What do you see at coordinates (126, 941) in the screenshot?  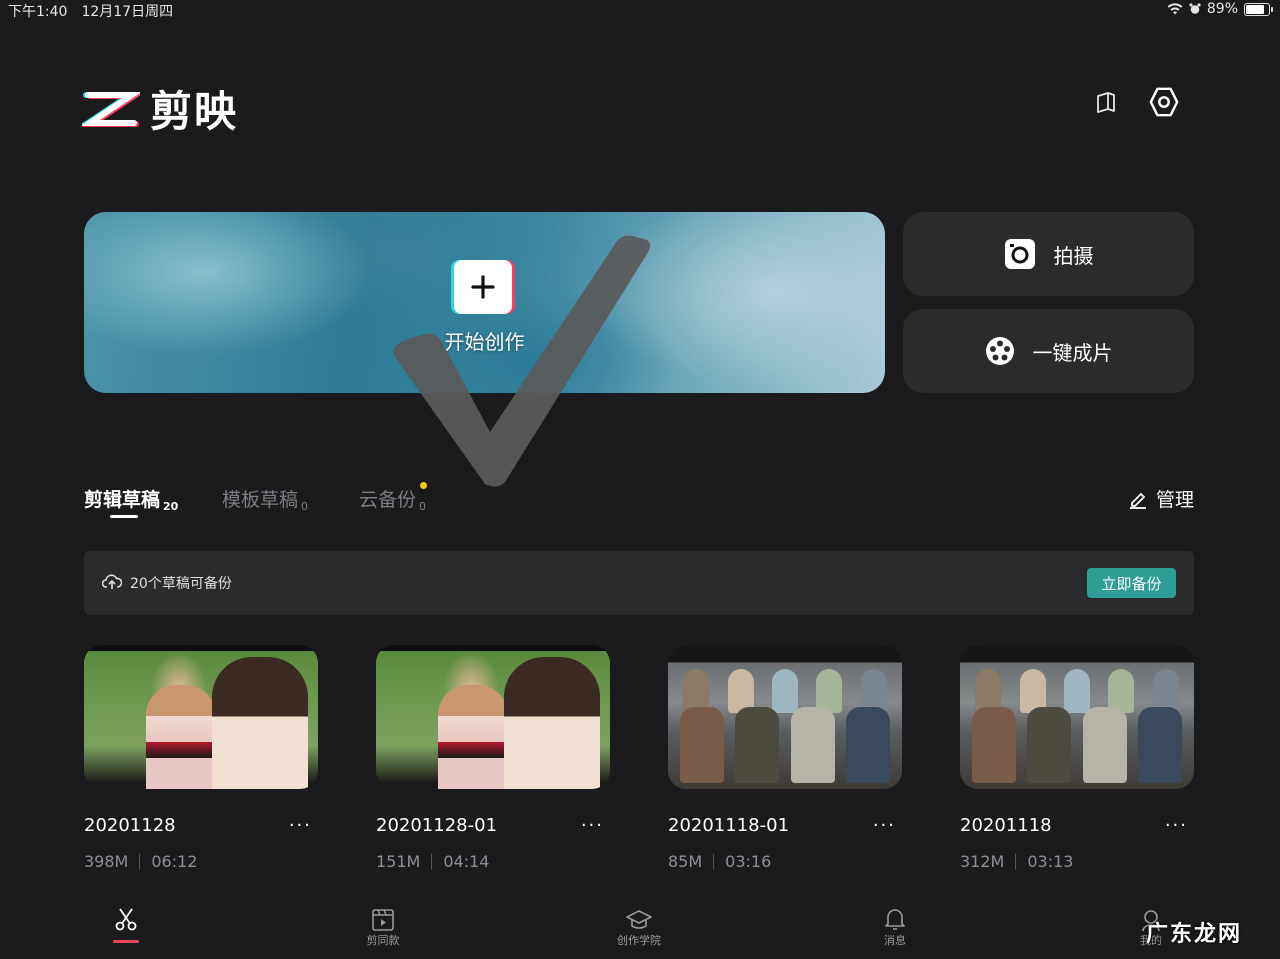 I see `nav-active-indicator` at bounding box center [126, 941].